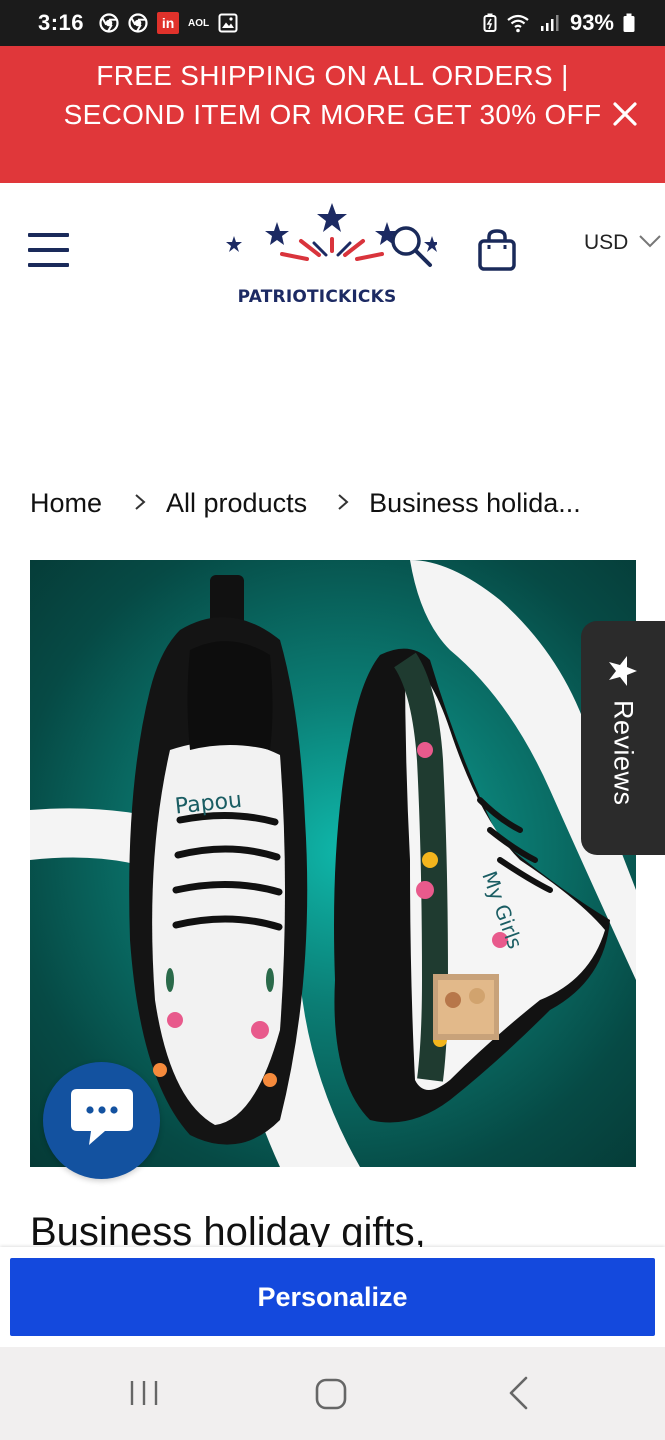 The width and height of the screenshot is (665, 1440). Describe the element at coordinates (228, 23) in the screenshot. I see `gallery-icon` at that location.